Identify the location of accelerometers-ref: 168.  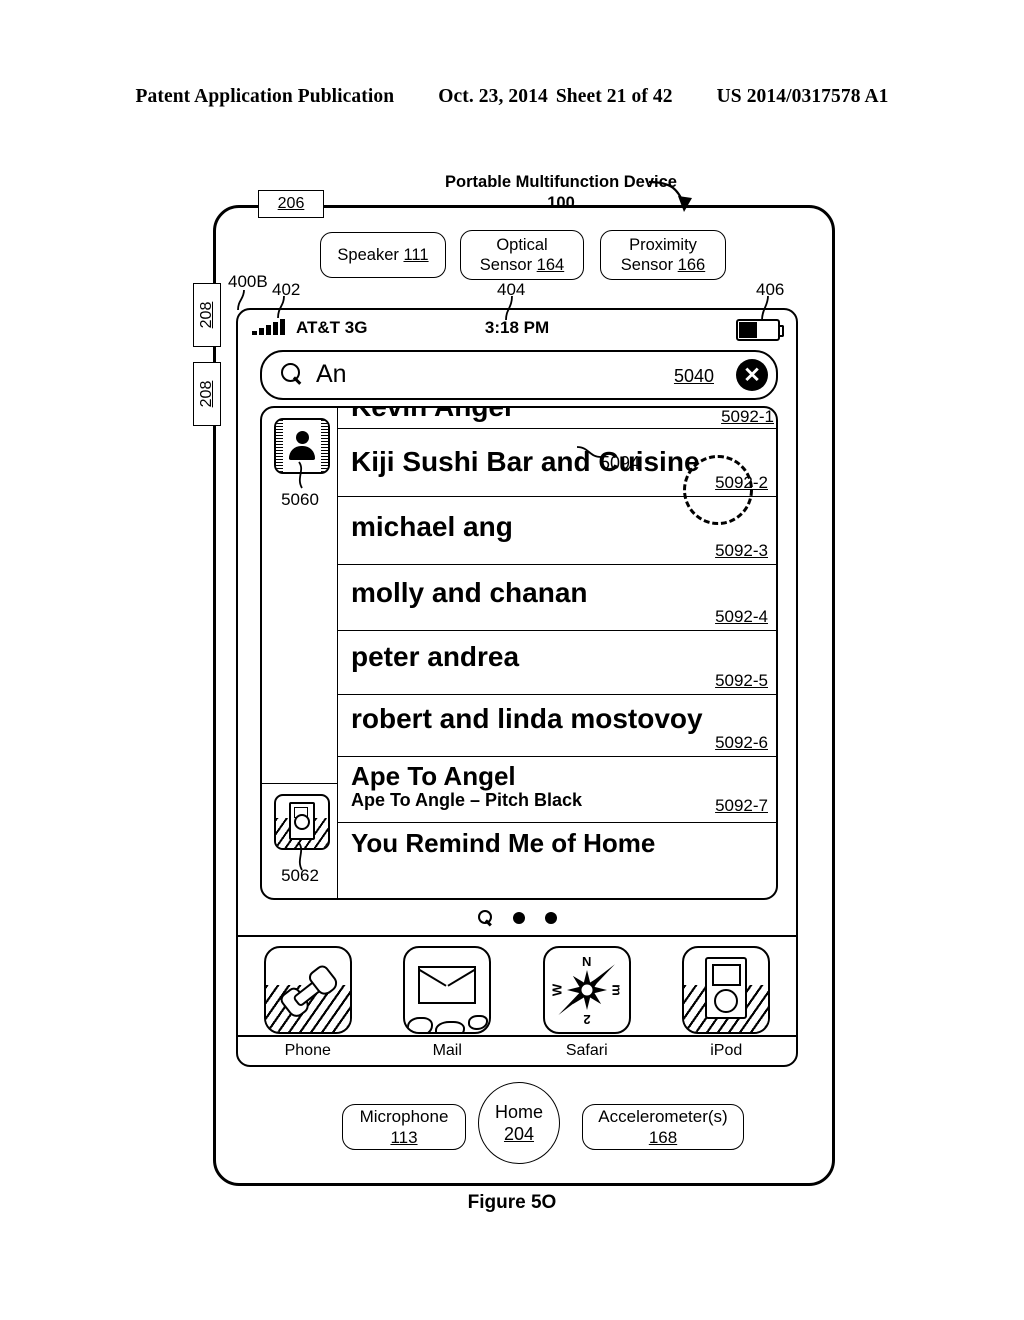
(663, 1137).